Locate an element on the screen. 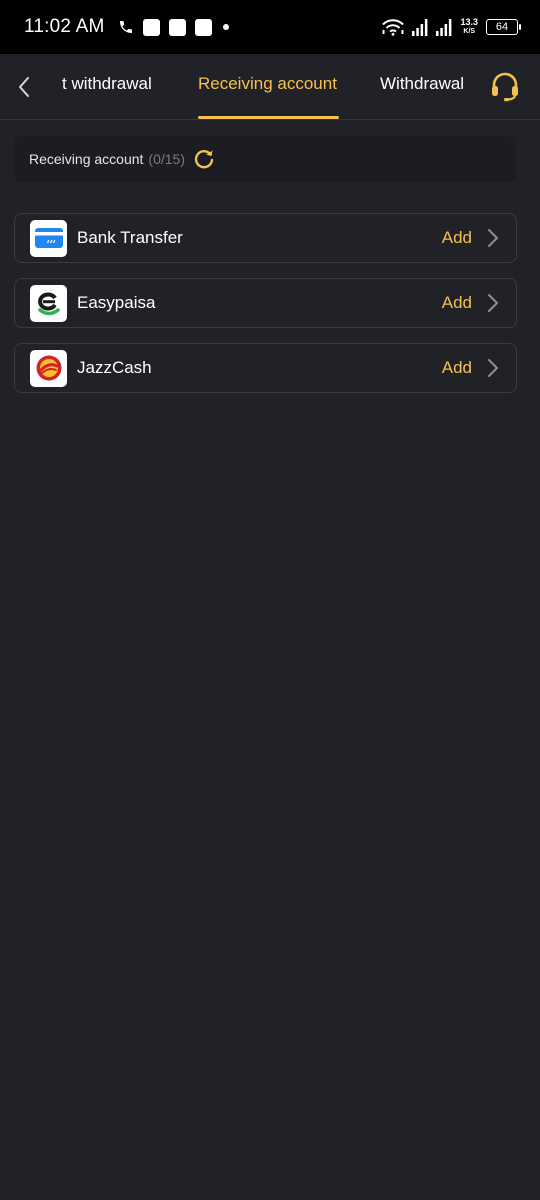  chevron-left-icon is located at coordinates (24, 87).